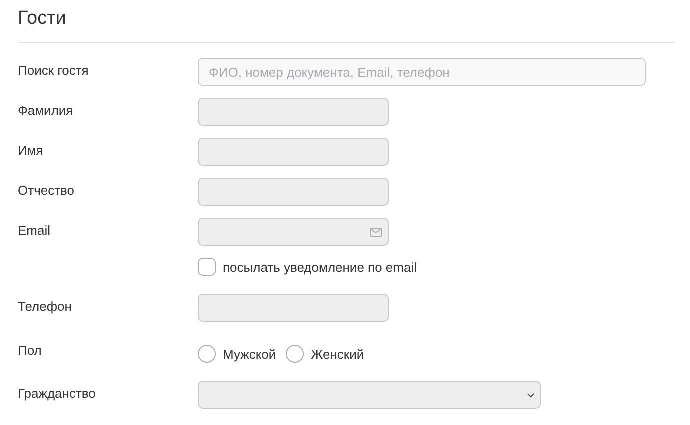 This screenshot has height=425, width=690. What do you see at coordinates (293, 232) in the screenshot?
I see `email-field` at bounding box center [293, 232].